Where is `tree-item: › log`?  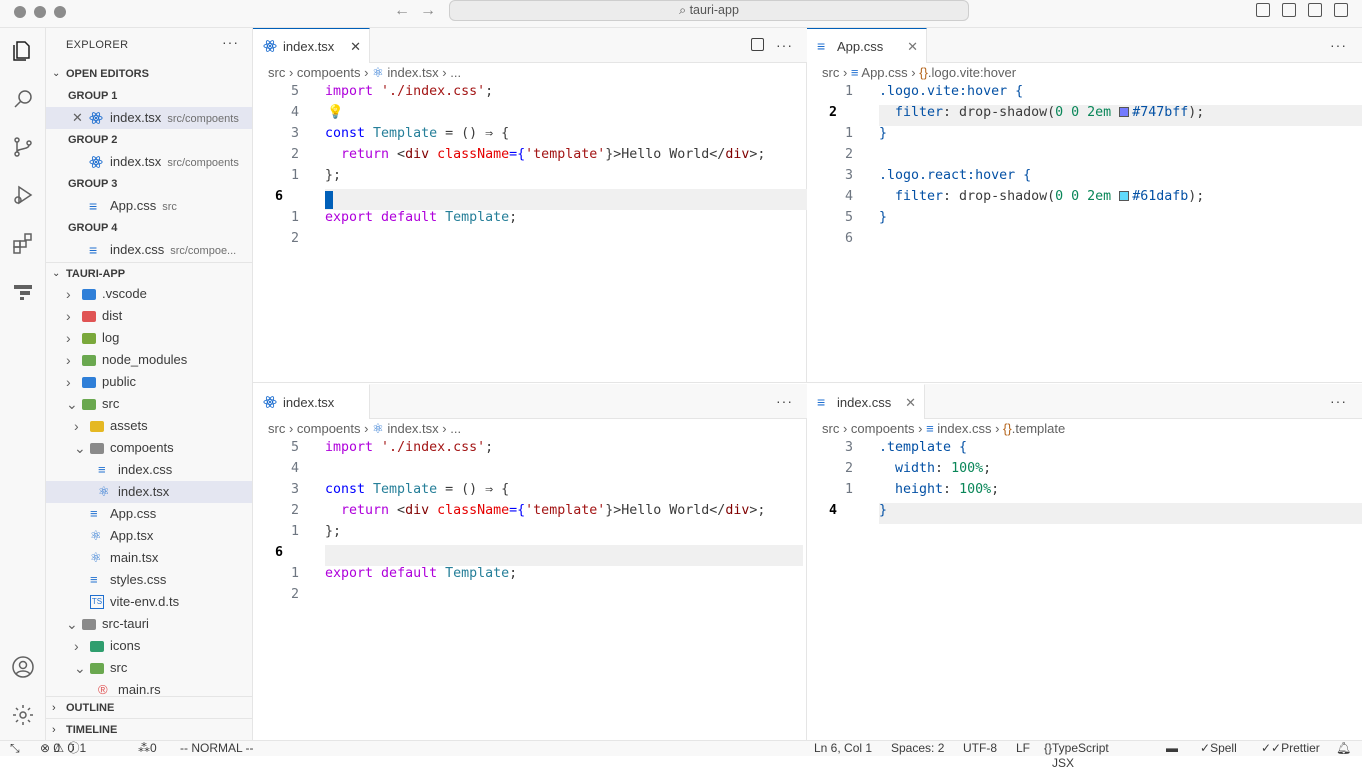 tree-item: › log is located at coordinates (149, 338).